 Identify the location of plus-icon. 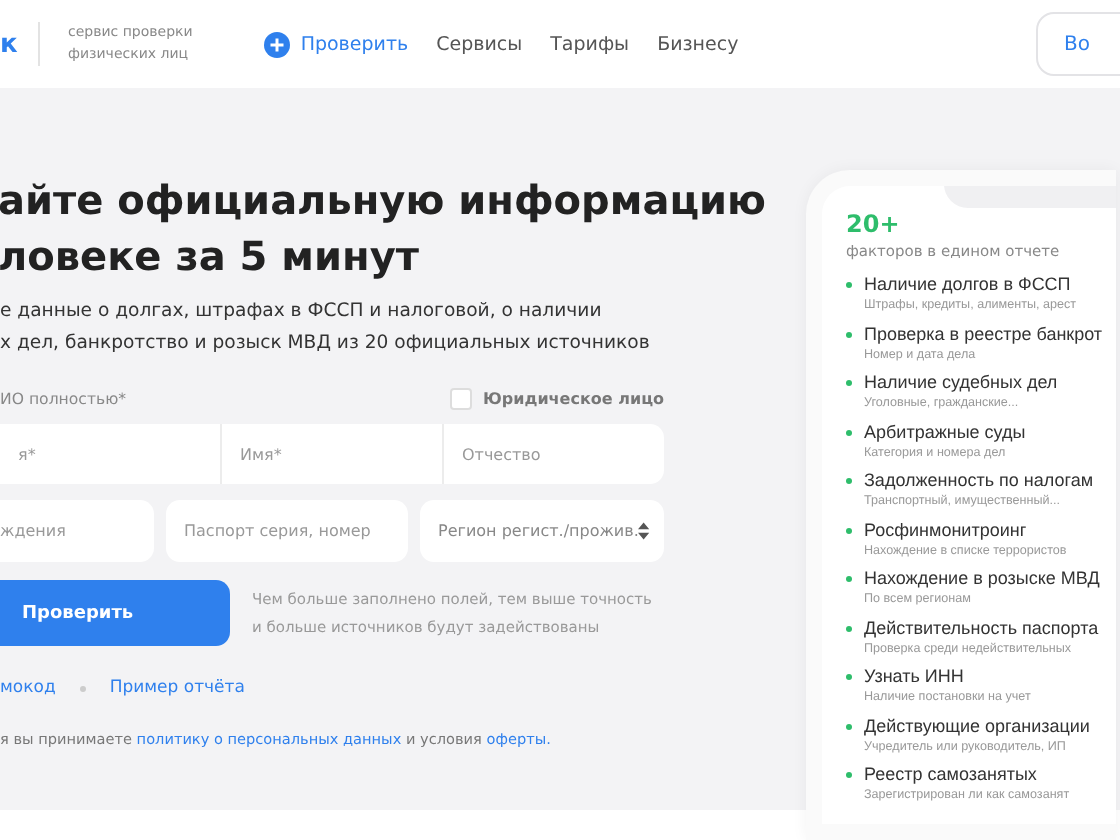
(277, 44).